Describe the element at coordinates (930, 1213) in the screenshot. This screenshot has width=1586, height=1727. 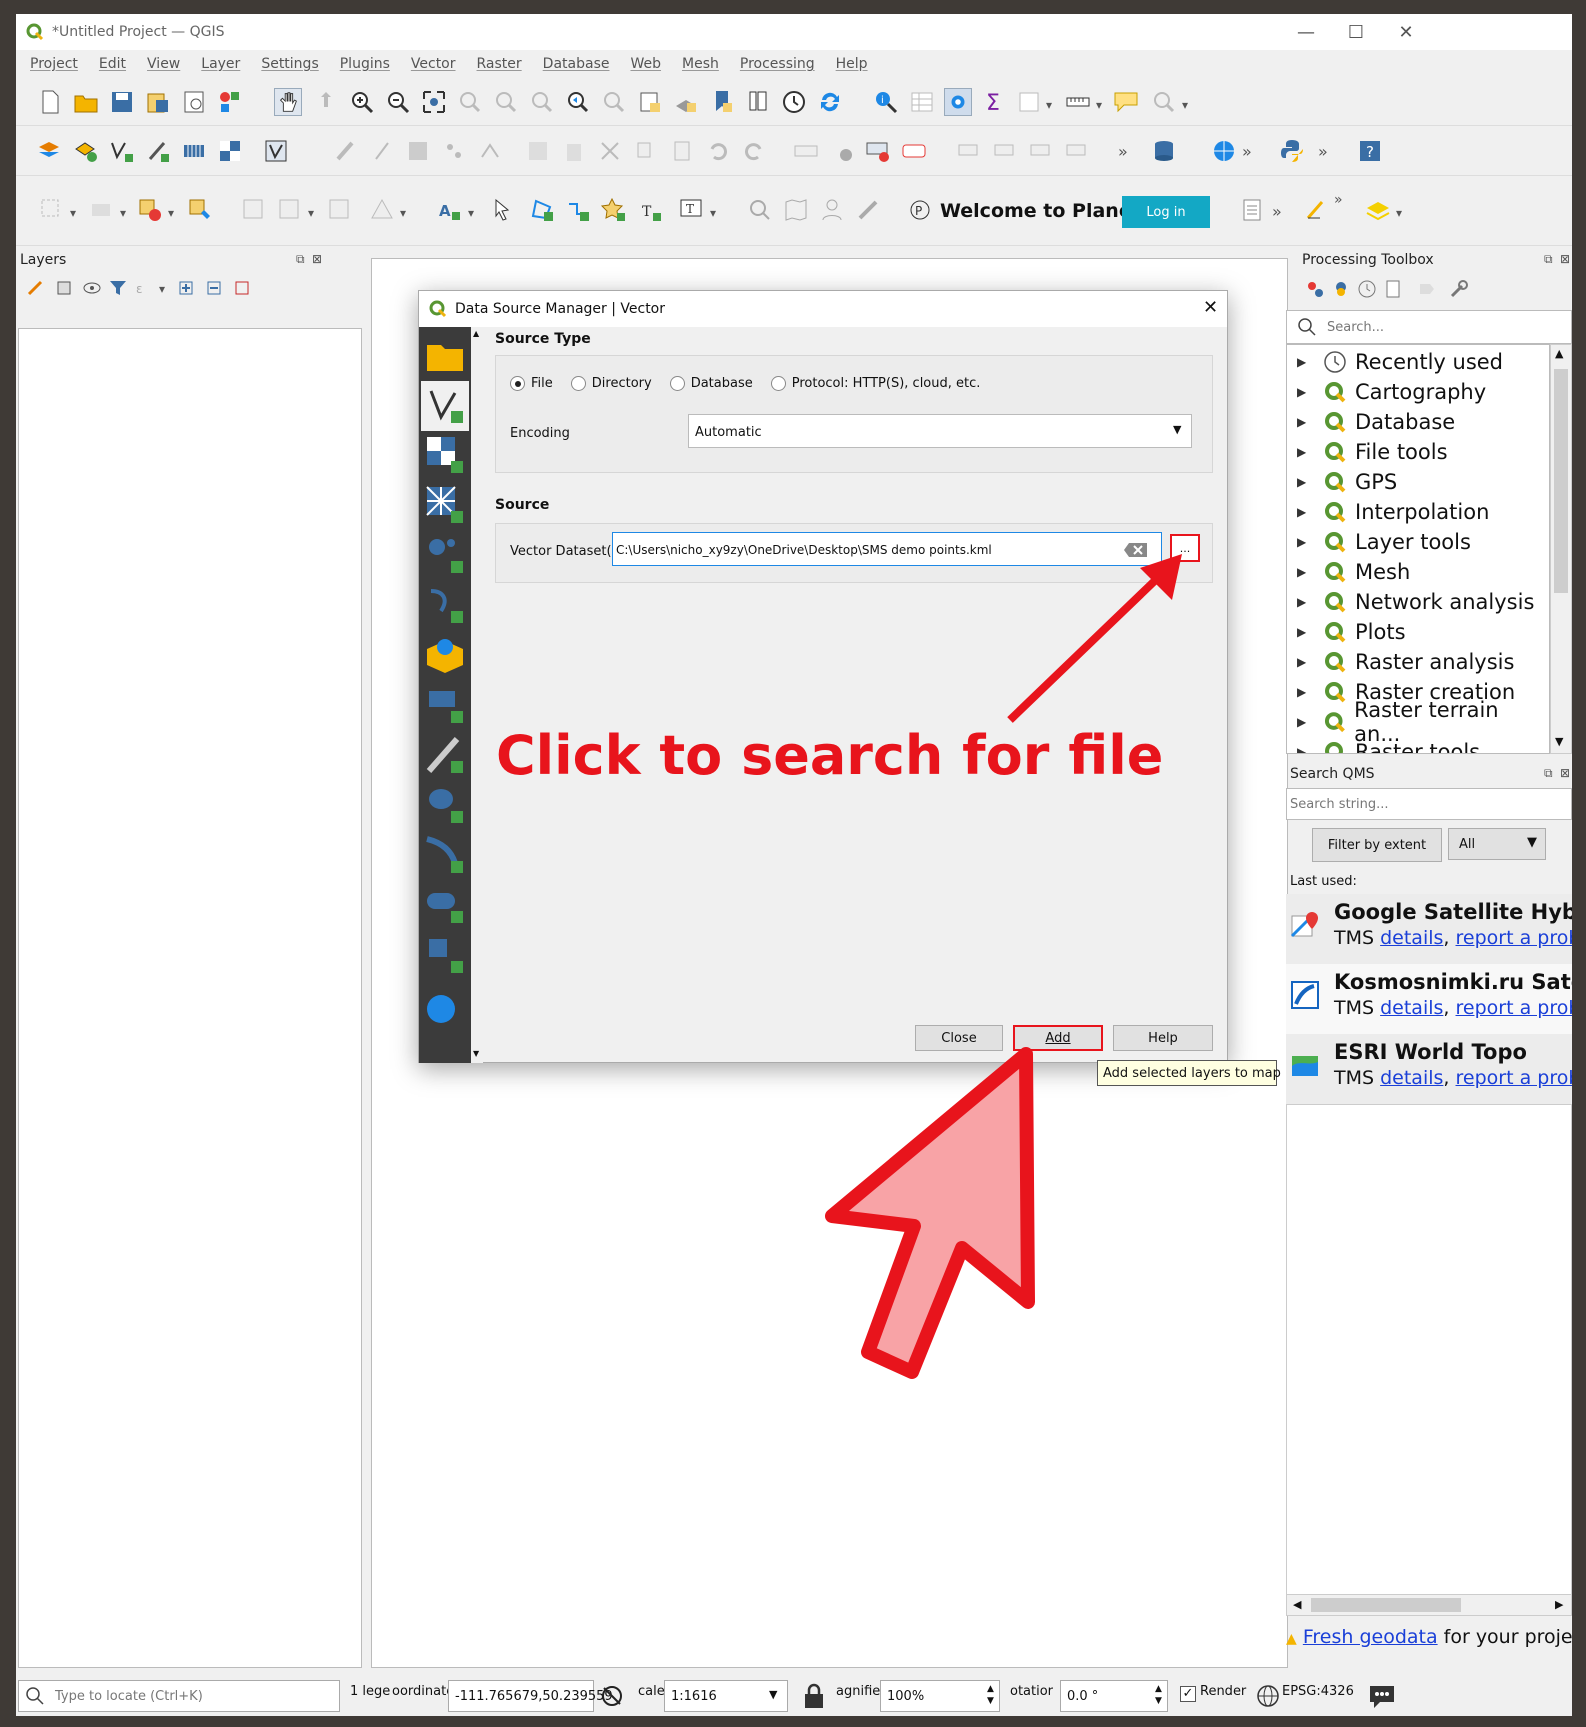
I see `annotation-big-pointer-arrow` at that location.